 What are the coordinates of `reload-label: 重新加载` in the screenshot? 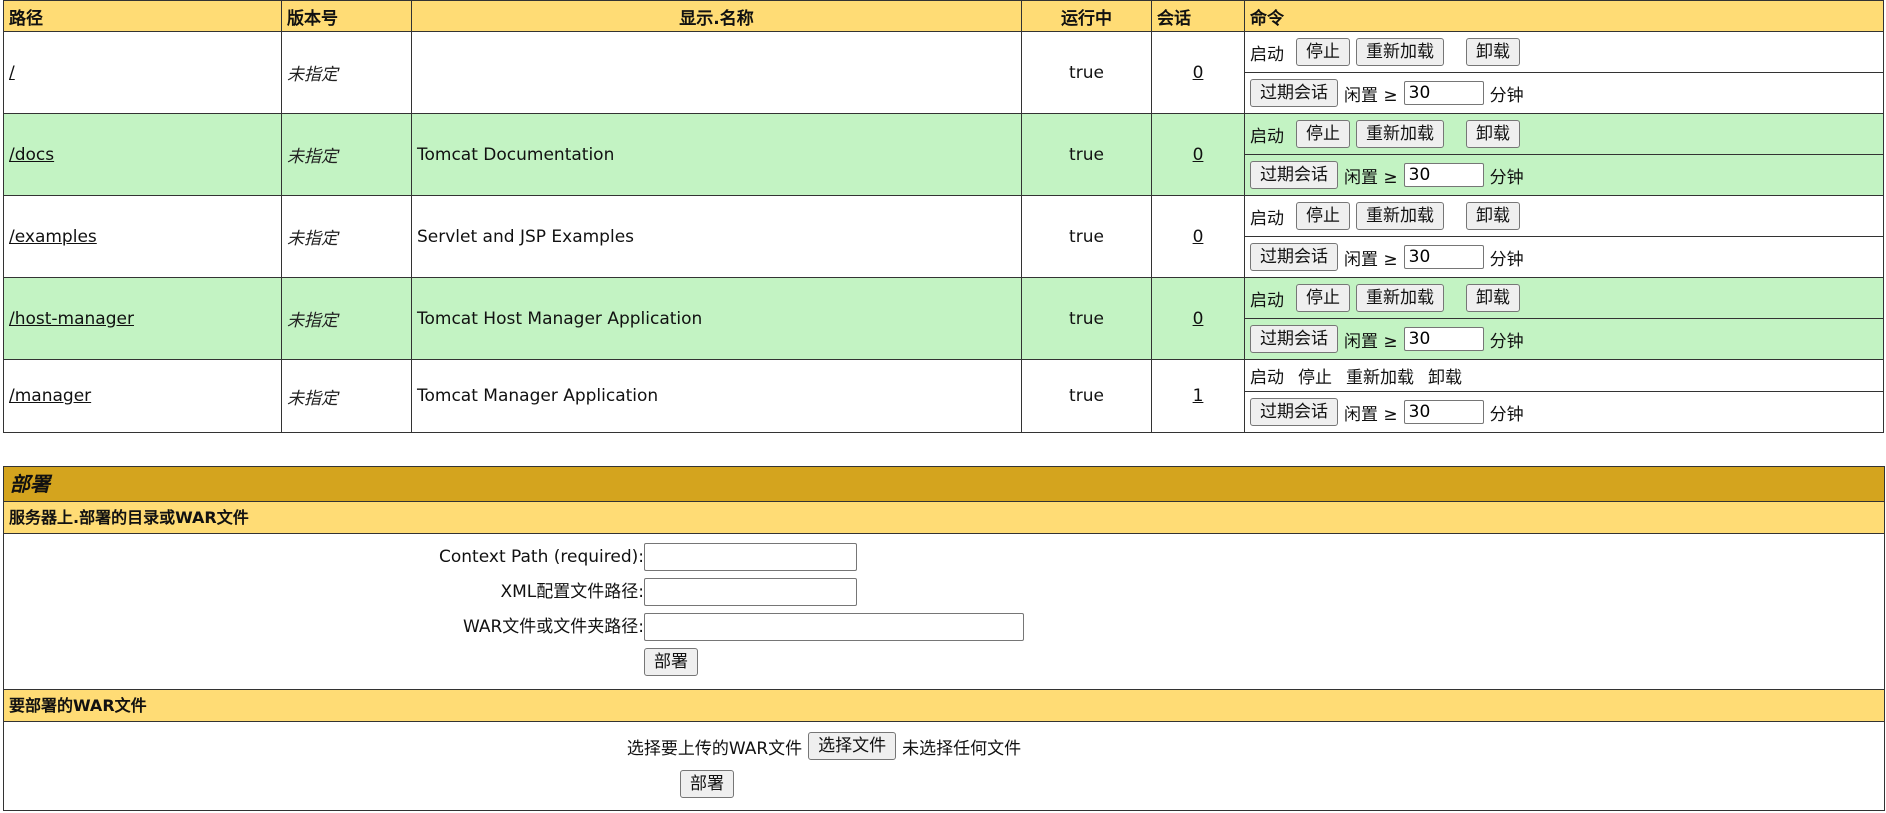 It's located at (1380, 378).